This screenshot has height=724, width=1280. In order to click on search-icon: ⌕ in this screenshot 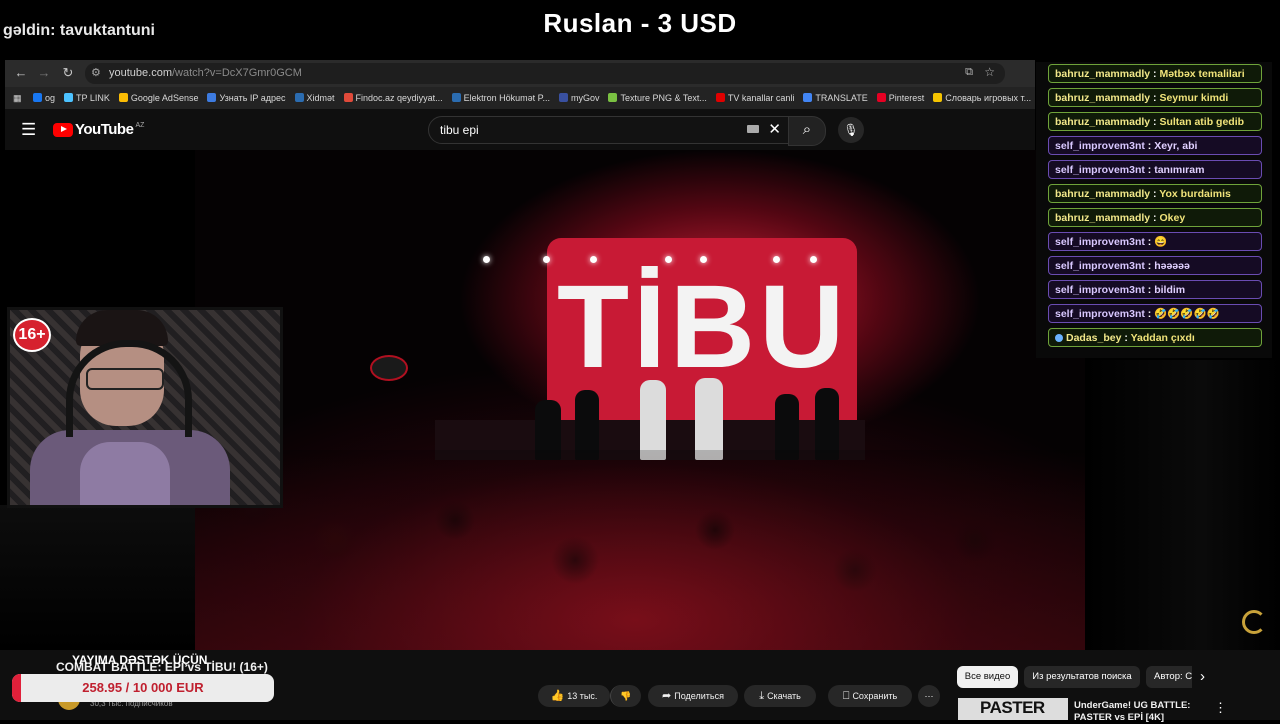, I will do `click(807, 129)`.